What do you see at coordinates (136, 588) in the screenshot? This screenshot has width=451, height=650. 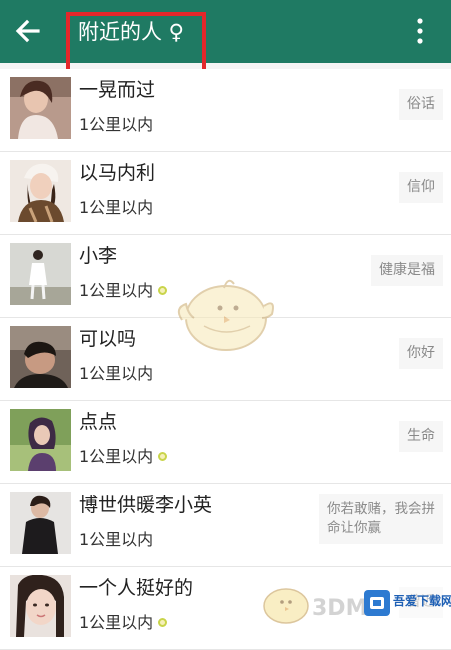 I see `person-name: 一个人挺好的` at bounding box center [136, 588].